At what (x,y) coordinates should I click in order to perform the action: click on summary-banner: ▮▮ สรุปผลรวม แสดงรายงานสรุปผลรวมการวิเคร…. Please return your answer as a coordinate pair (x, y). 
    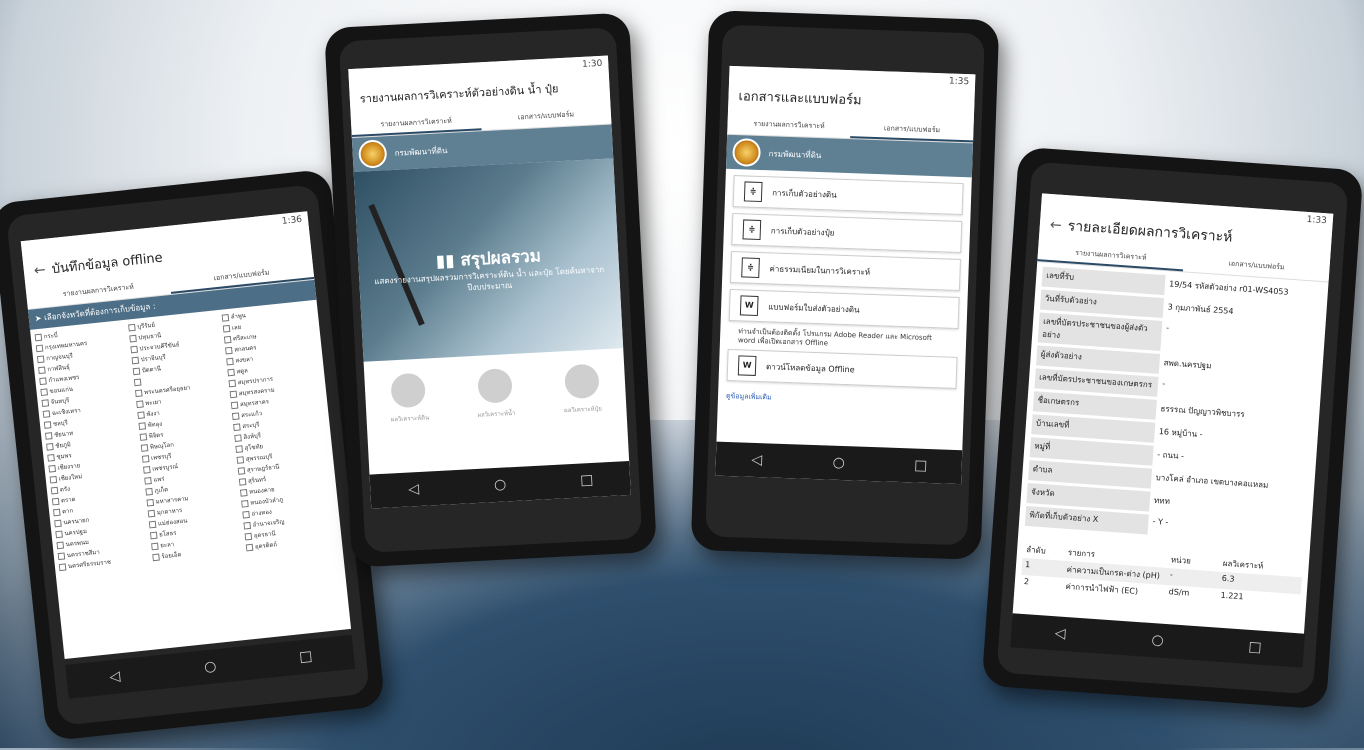
    Looking at the image, I should click on (488, 260).